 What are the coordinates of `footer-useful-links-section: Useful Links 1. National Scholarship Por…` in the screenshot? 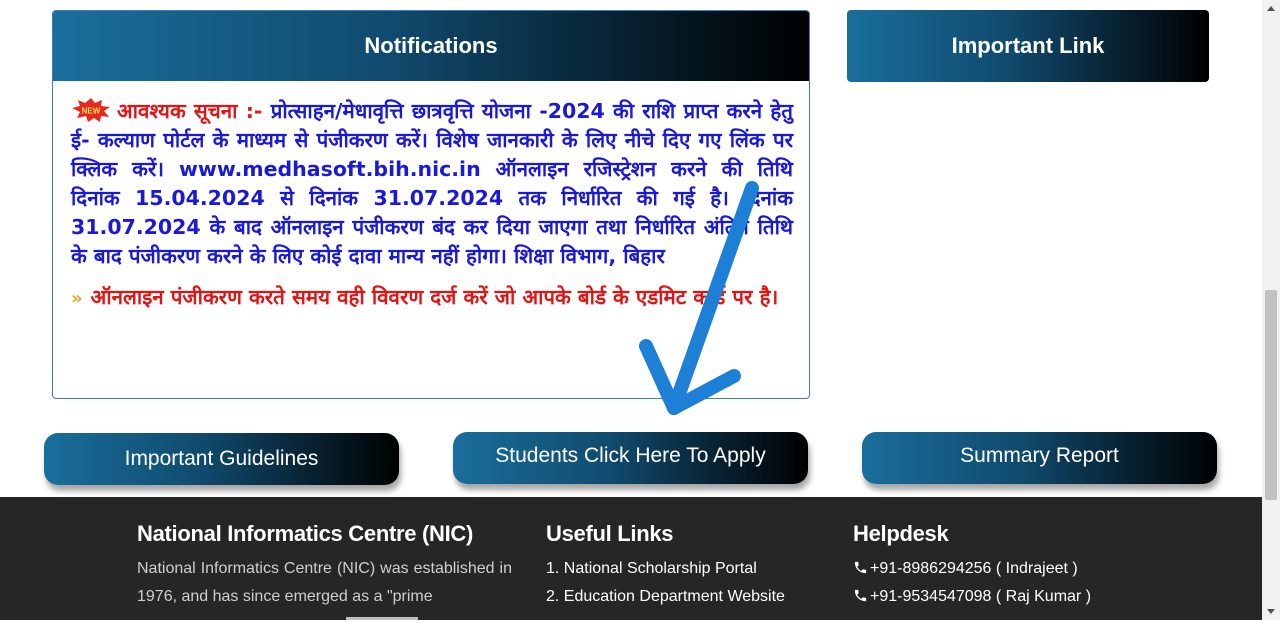 It's located at (686, 554).